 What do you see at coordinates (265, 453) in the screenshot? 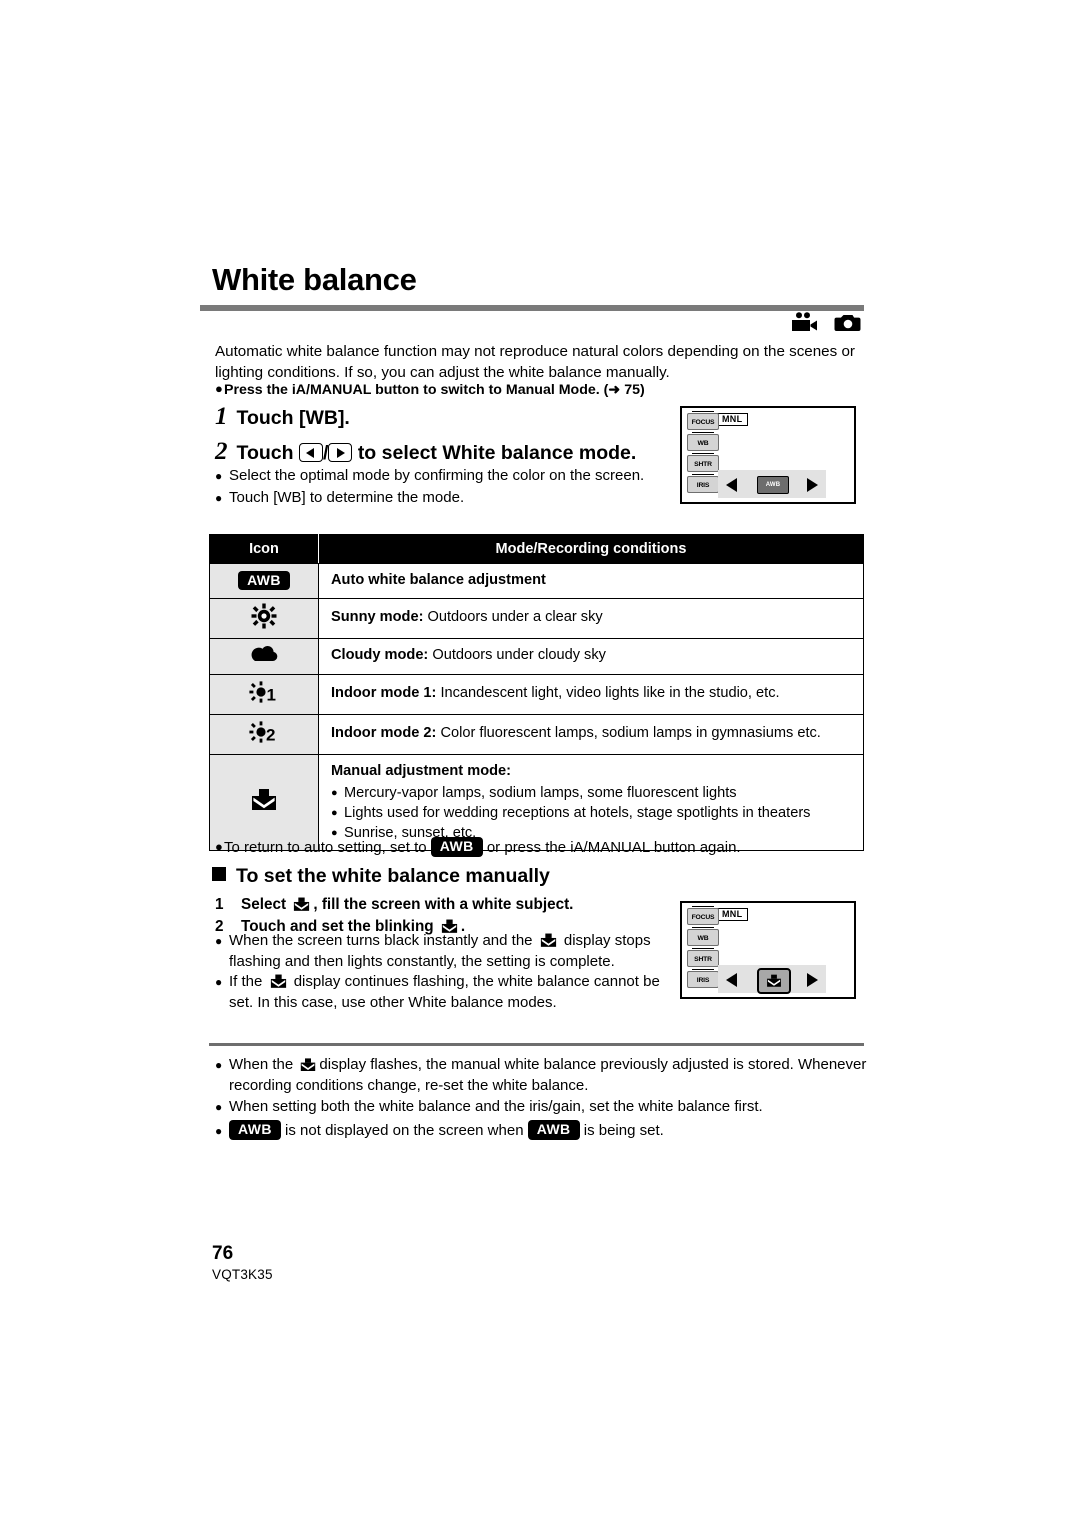
I see `step-2-prefix: Touch` at bounding box center [265, 453].